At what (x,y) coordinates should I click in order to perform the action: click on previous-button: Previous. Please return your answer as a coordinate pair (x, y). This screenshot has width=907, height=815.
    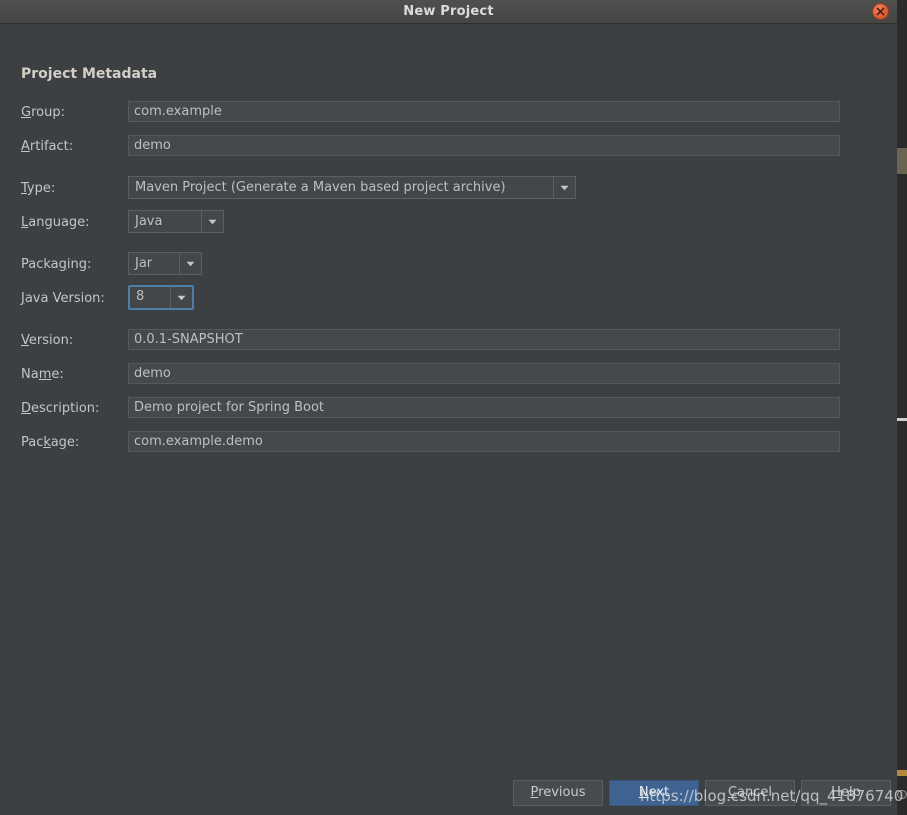
    Looking at the image, I should click on (558, 793).